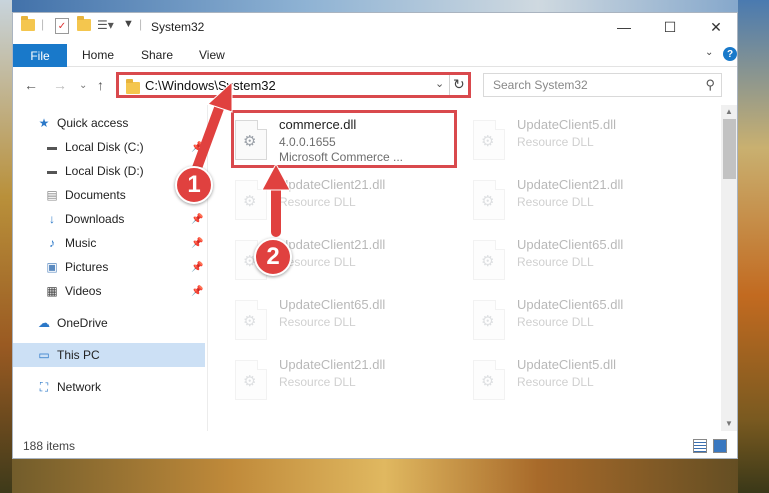 Image resolution: width=769 pixels, height=493 pixels. I want to click on arrow-2-head, so click(276, 176).